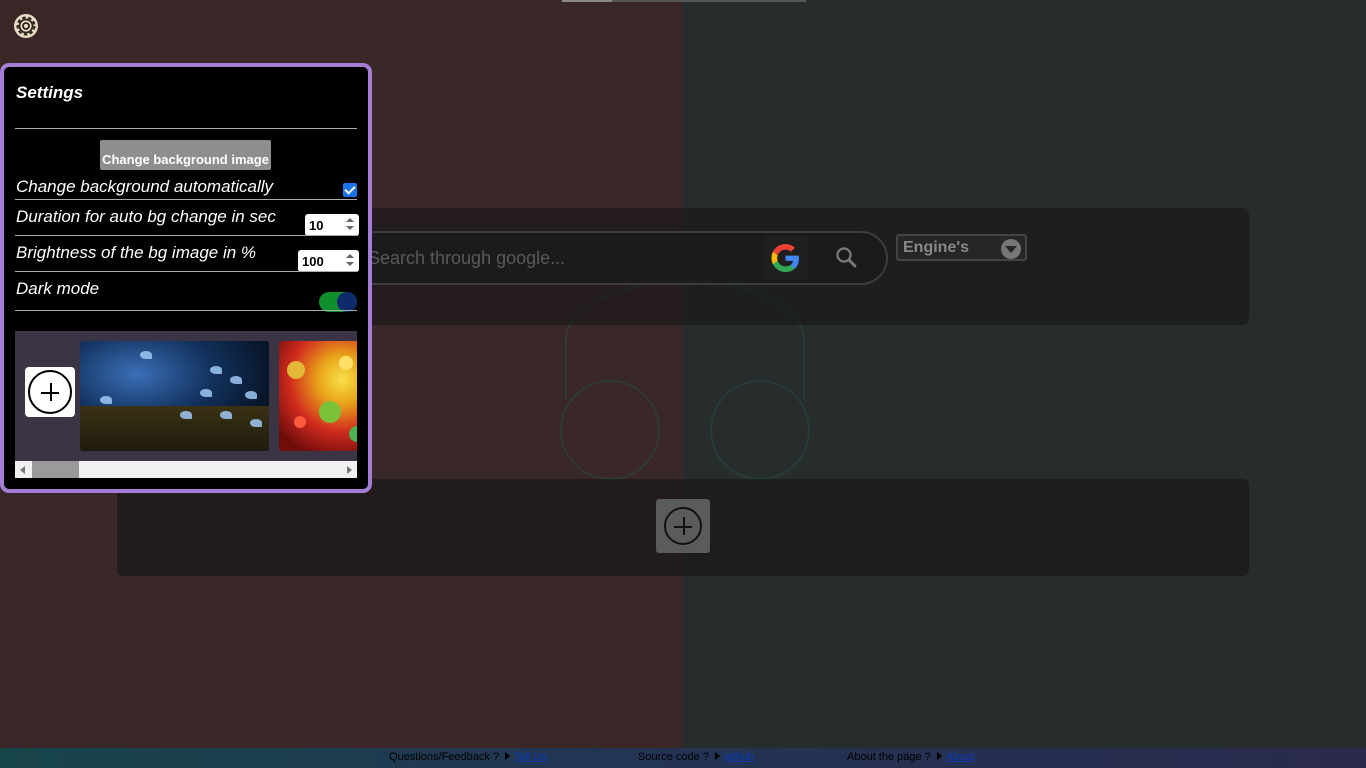 The height and width of the screenshot is (768, 1366). Describe the element at coordinates (530, 757) in the screenshot. I see `tell-us-link: Tell Us` at that location.